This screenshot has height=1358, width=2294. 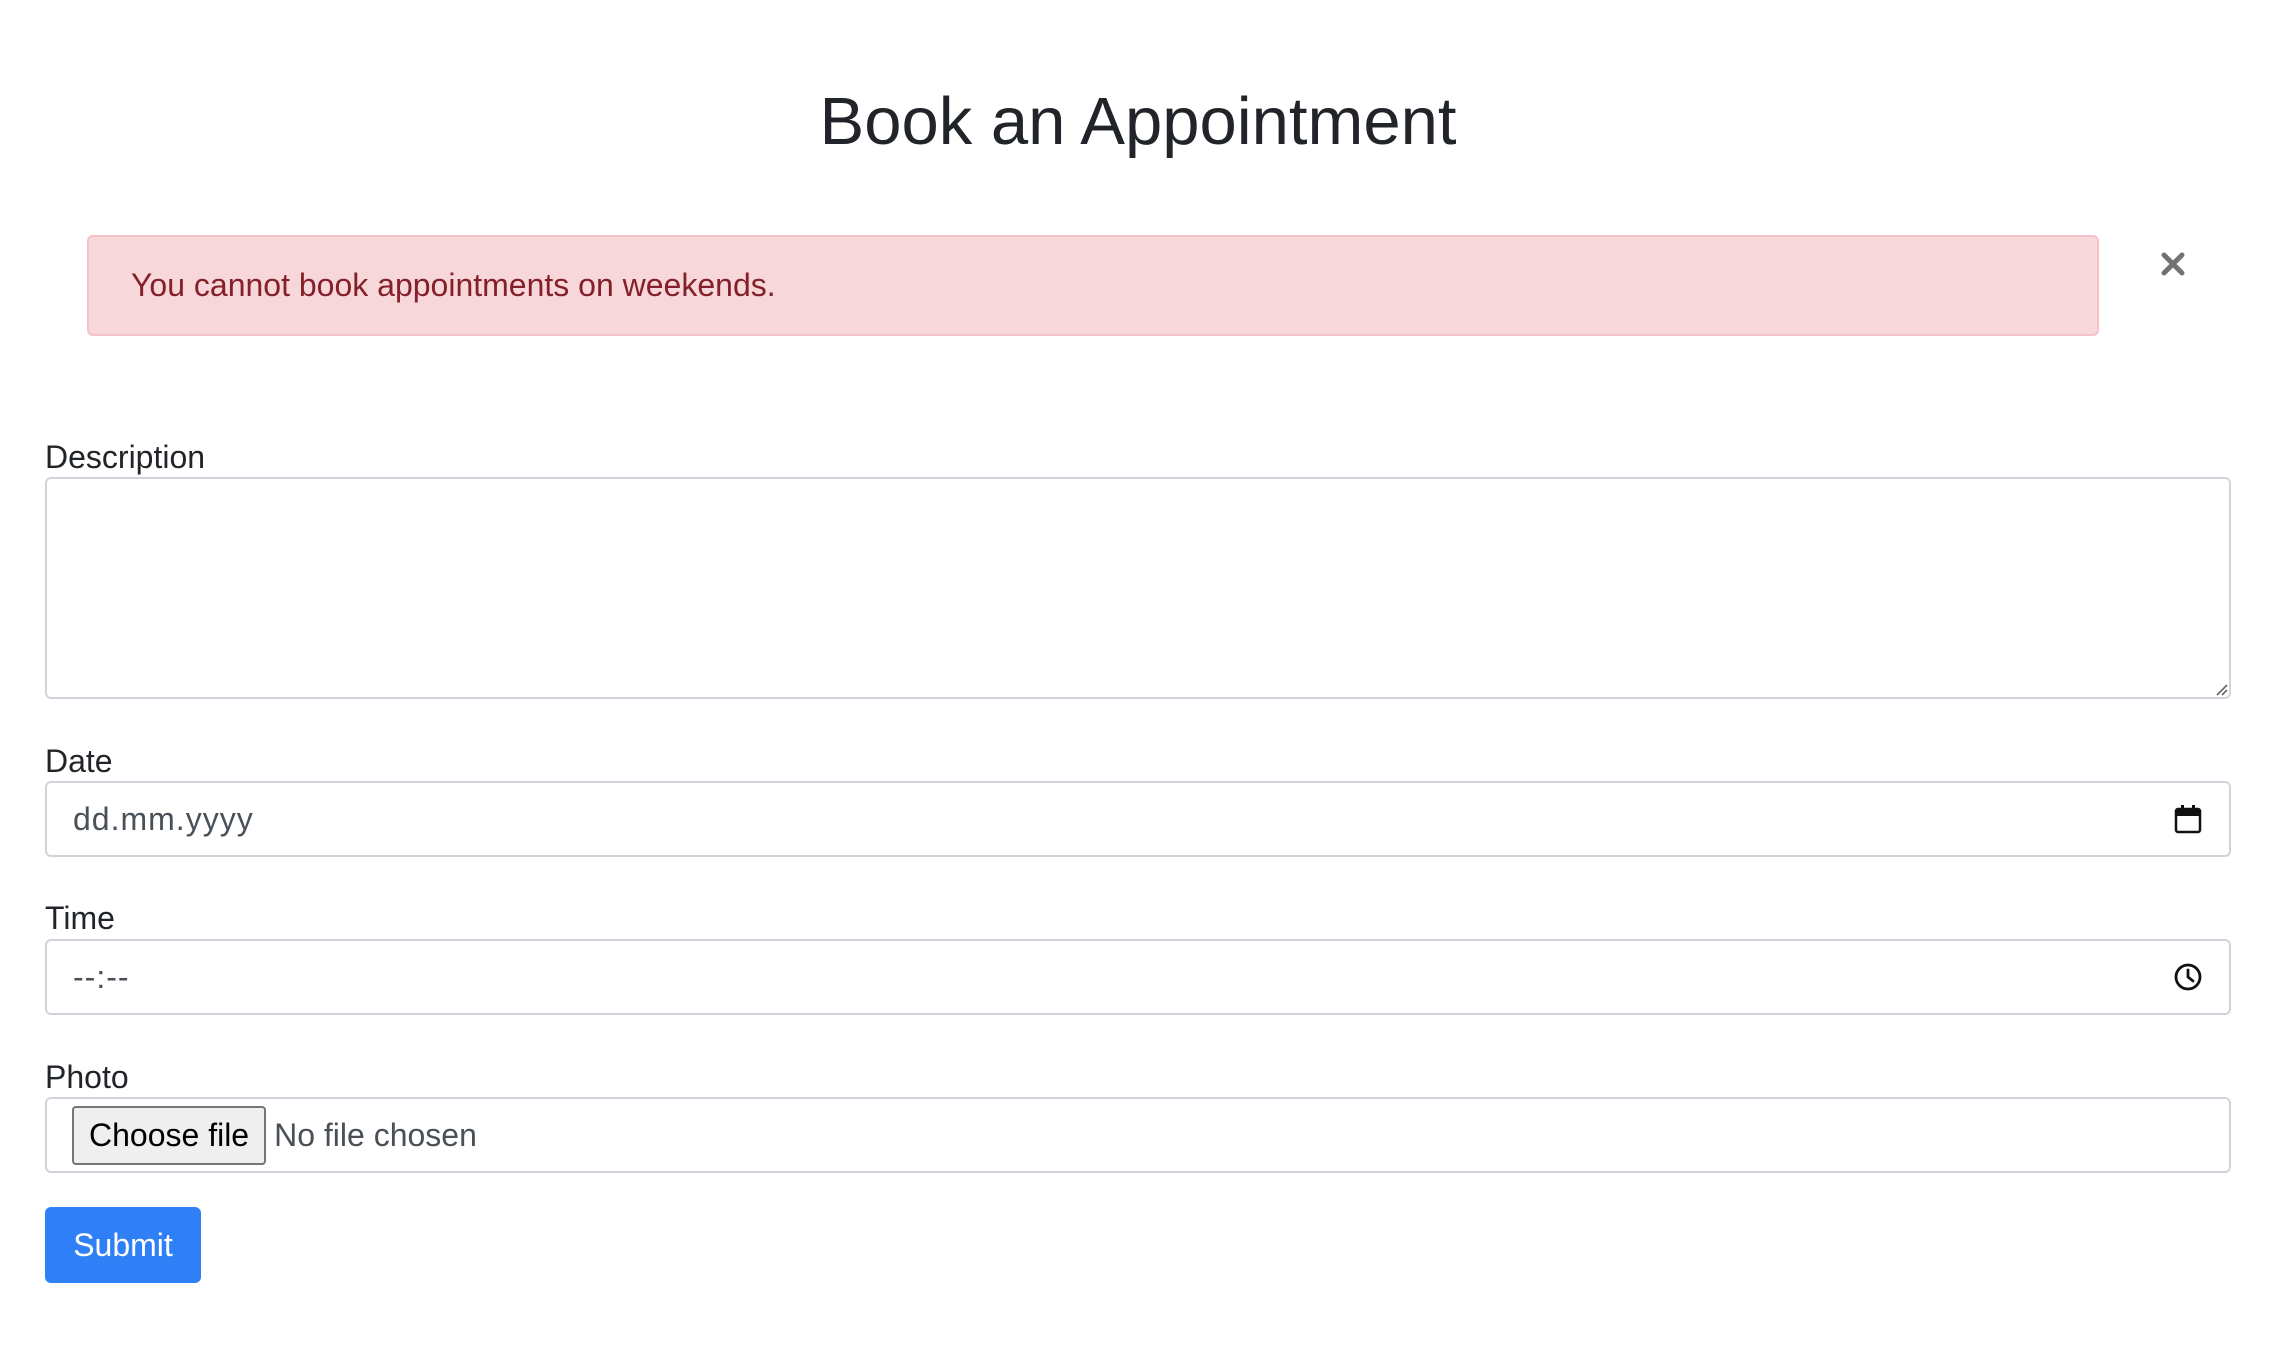 I want to click on description-label: Description, so click(x=125, y=457).